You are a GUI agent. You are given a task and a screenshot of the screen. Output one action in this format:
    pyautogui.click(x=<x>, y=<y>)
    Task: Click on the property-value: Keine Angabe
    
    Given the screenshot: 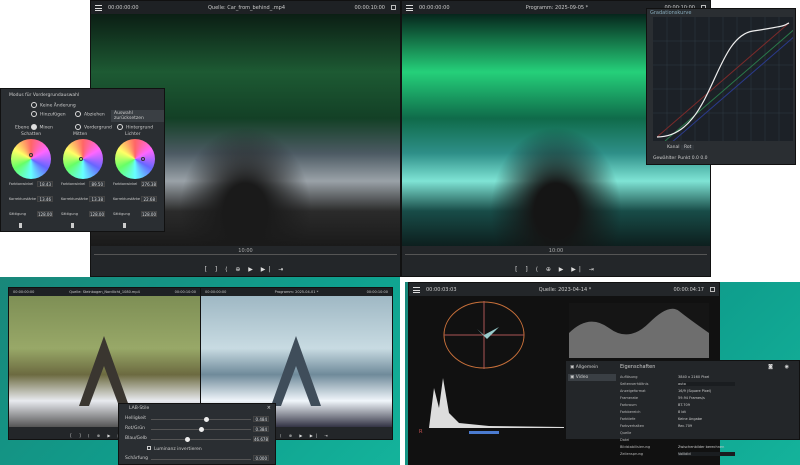 What is the action you would take?
    pyautogui.click(x=690, y=418)
    